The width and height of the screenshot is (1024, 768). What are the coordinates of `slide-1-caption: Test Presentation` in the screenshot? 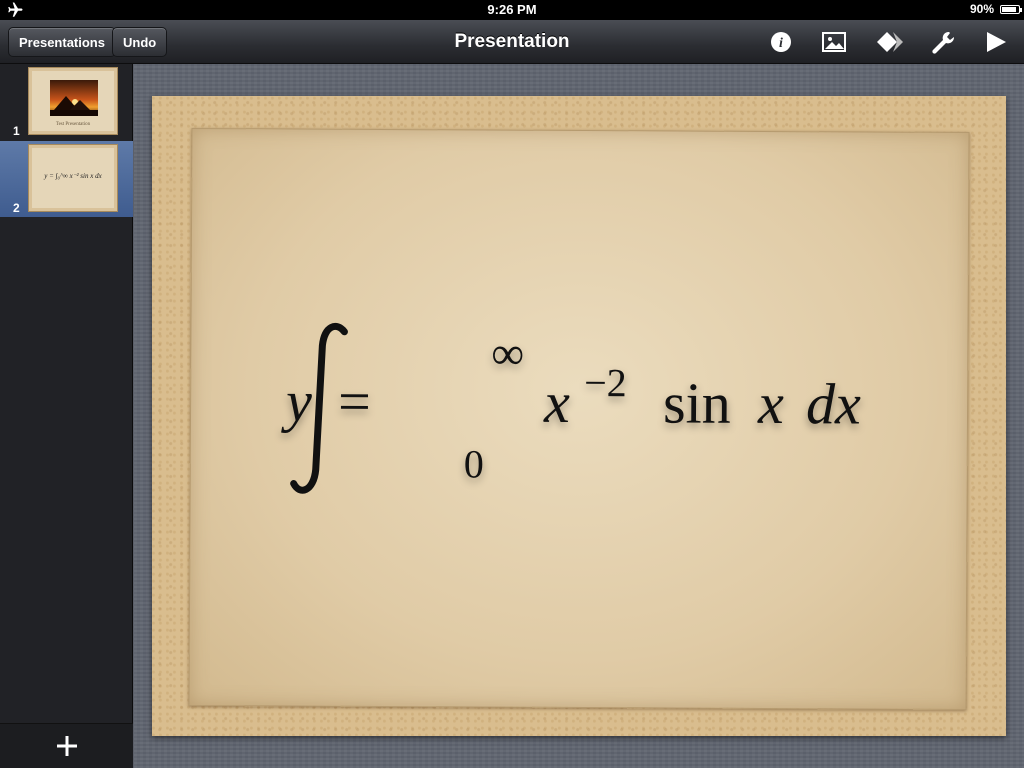 It's located at (73, 124).